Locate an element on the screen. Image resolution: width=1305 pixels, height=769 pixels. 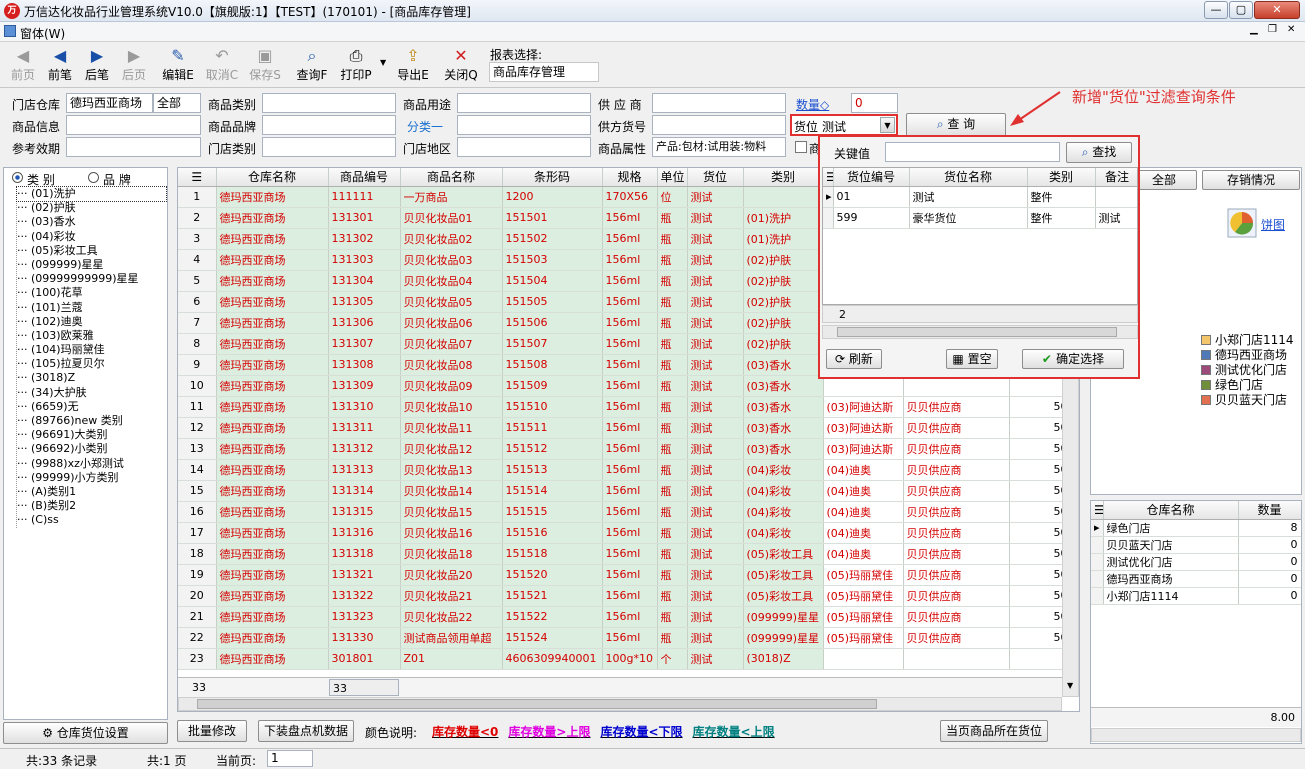
table-cell: 贝贝化妆品15 is located at coordinates (451, 512).